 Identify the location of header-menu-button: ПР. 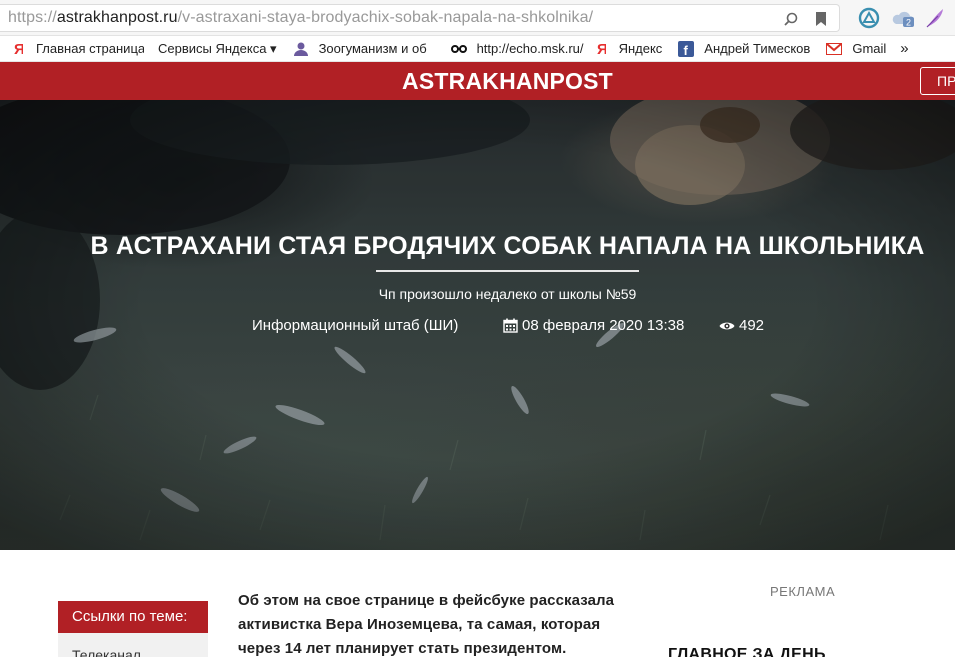
(937, 81).